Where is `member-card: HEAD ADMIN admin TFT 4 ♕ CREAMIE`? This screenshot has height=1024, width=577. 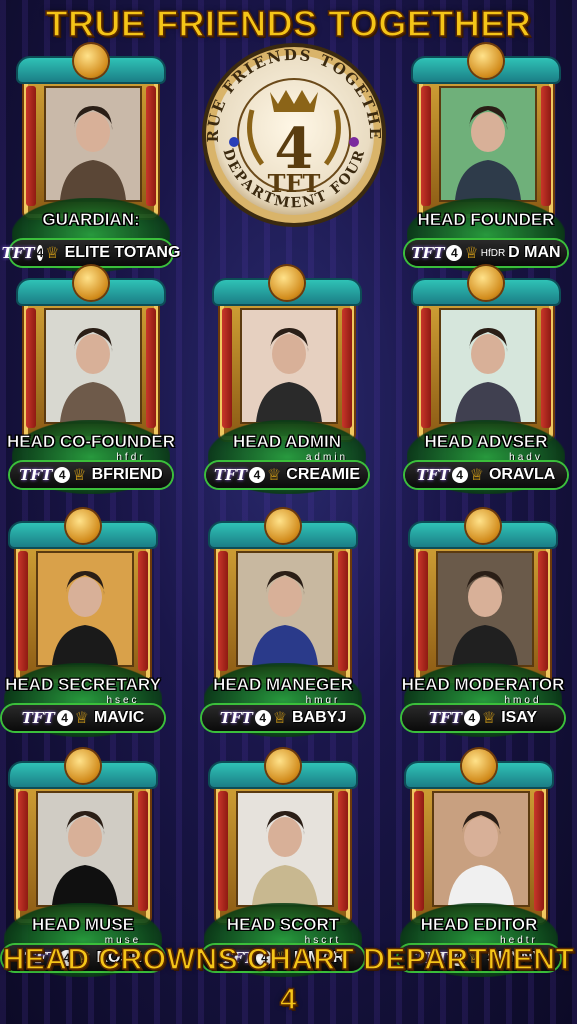
member-card: HEAD ADMIN admin TFT 4 ♕ CREAMIE is located at coordinates (287, 382).